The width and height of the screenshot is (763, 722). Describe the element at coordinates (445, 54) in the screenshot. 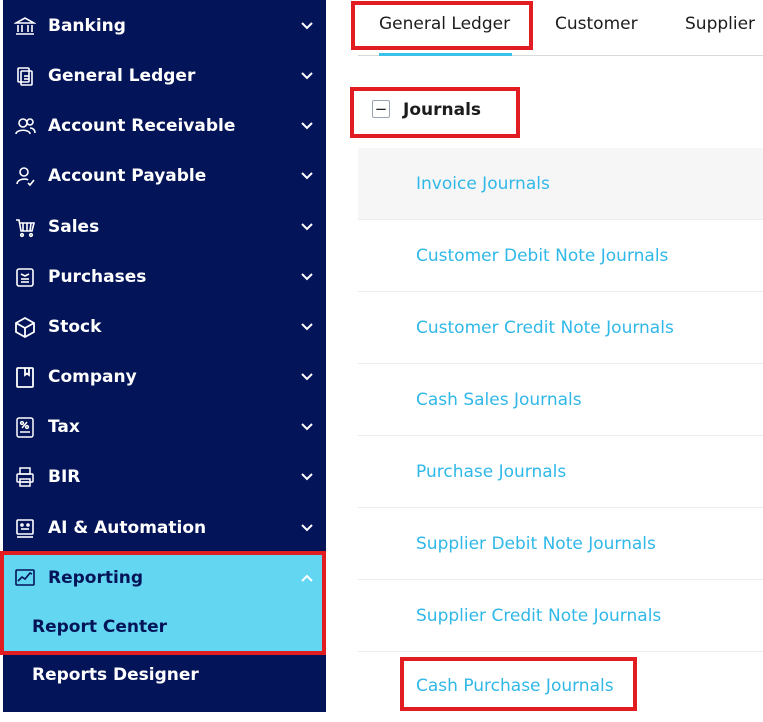

I see `active-tab-underline` at that location.